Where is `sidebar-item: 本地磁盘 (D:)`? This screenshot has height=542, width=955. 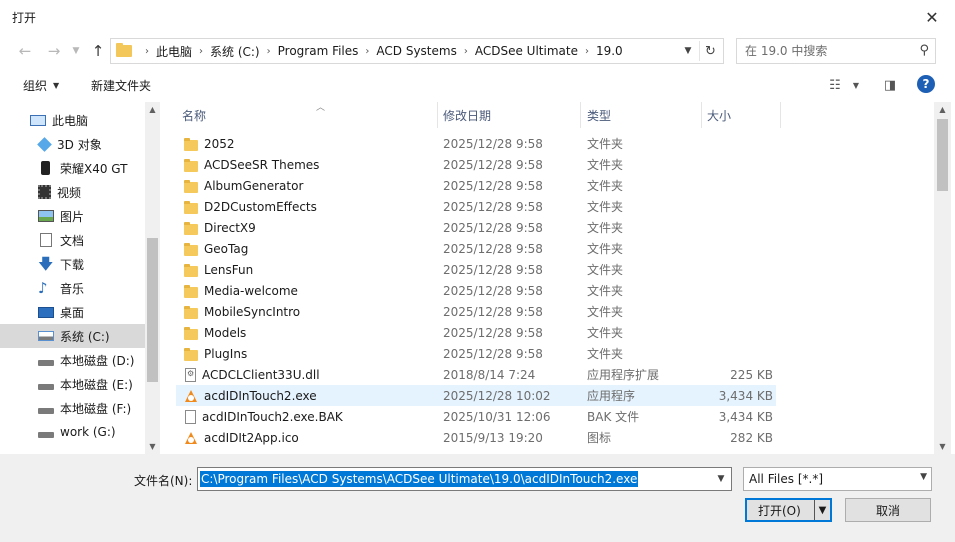
sidebar-item: 本地磁盘 (D:) is located at coordinates (72, 360).